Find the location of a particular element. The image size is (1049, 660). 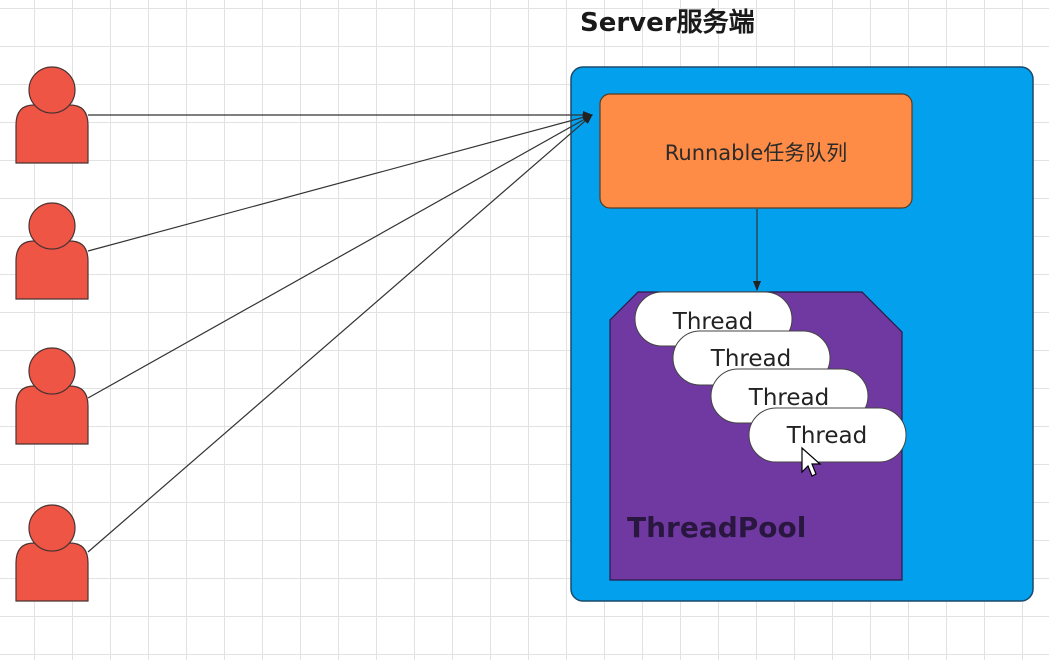

runnable-task-queue-label: Runnable任务队列 is located at coordinates (756, 153).